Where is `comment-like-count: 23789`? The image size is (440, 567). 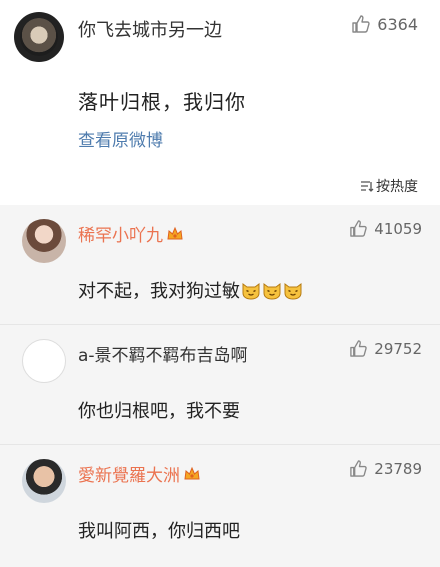
comment-like-count: 23789 is located at coordinates (398, 468).